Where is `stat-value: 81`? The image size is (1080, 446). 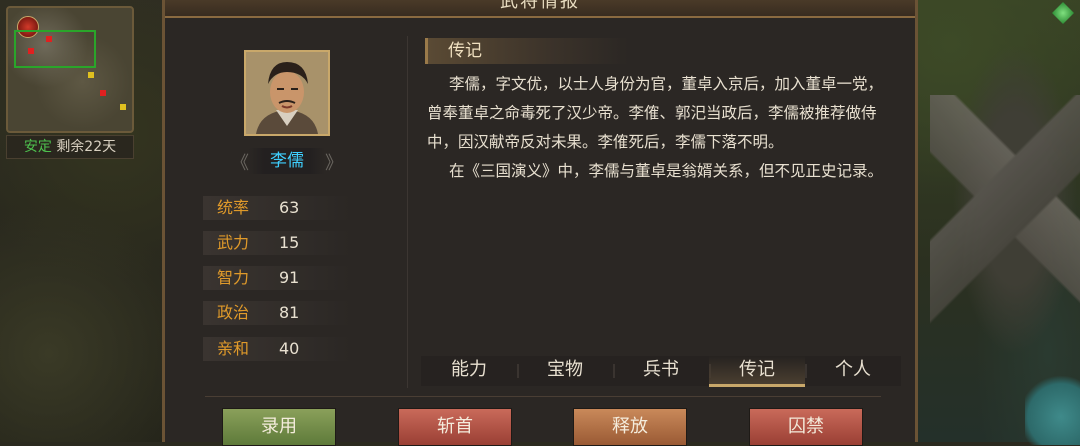
stat-value: 81 is located at coordinates (289, 312).